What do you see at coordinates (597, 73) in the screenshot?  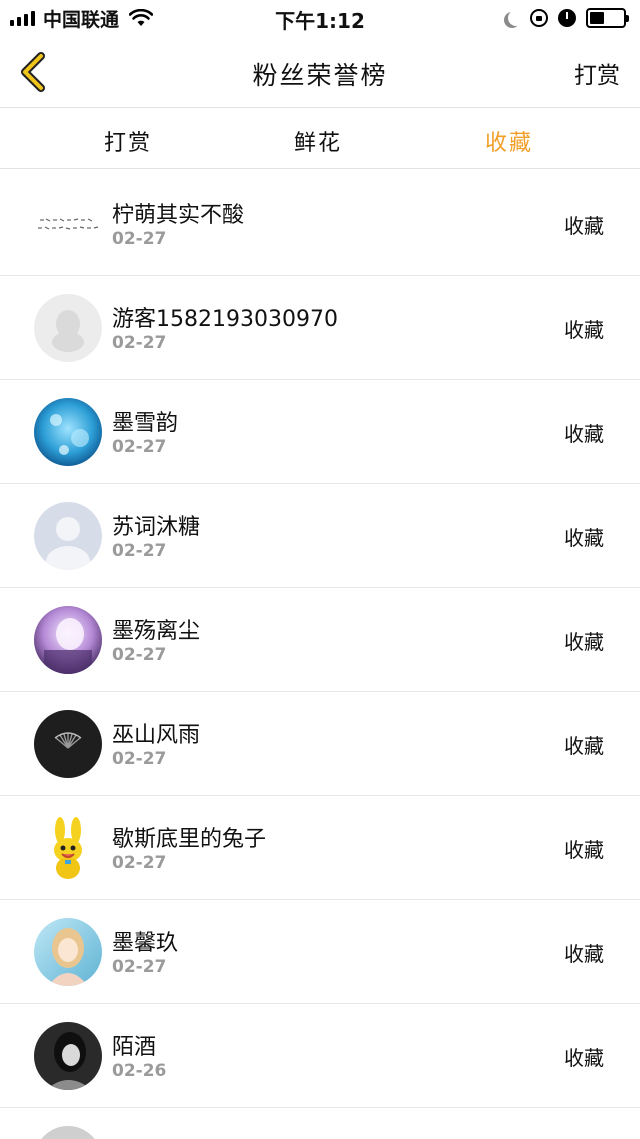 I see `reward-button: 打赏` at bounding box center [597, 73].